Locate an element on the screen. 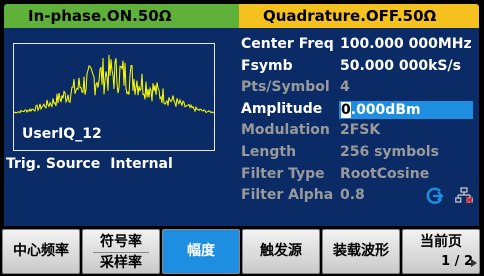  param-value: 4 is located at coordinates (345, 87).